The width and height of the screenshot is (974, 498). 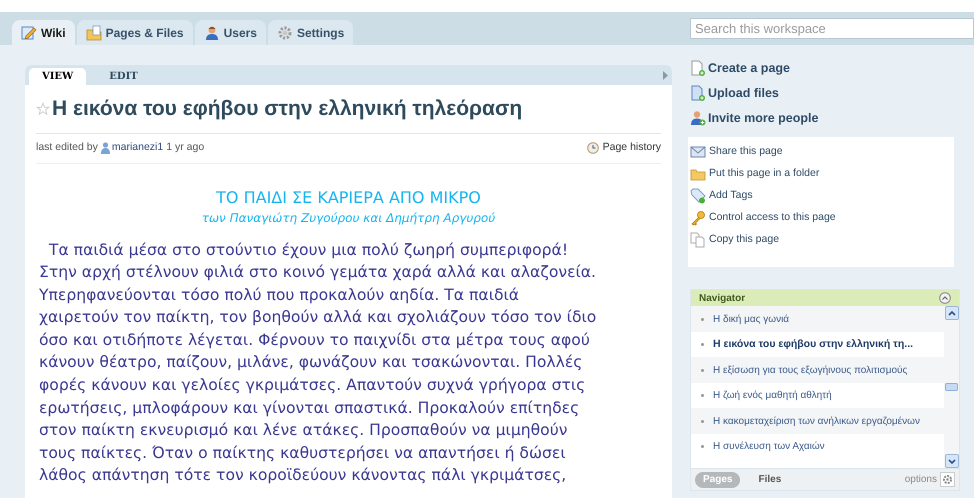 What do you see at coordinates (698, 152) in the screenshot?
I see `envelope-icon` at bounding box center [698, 152].